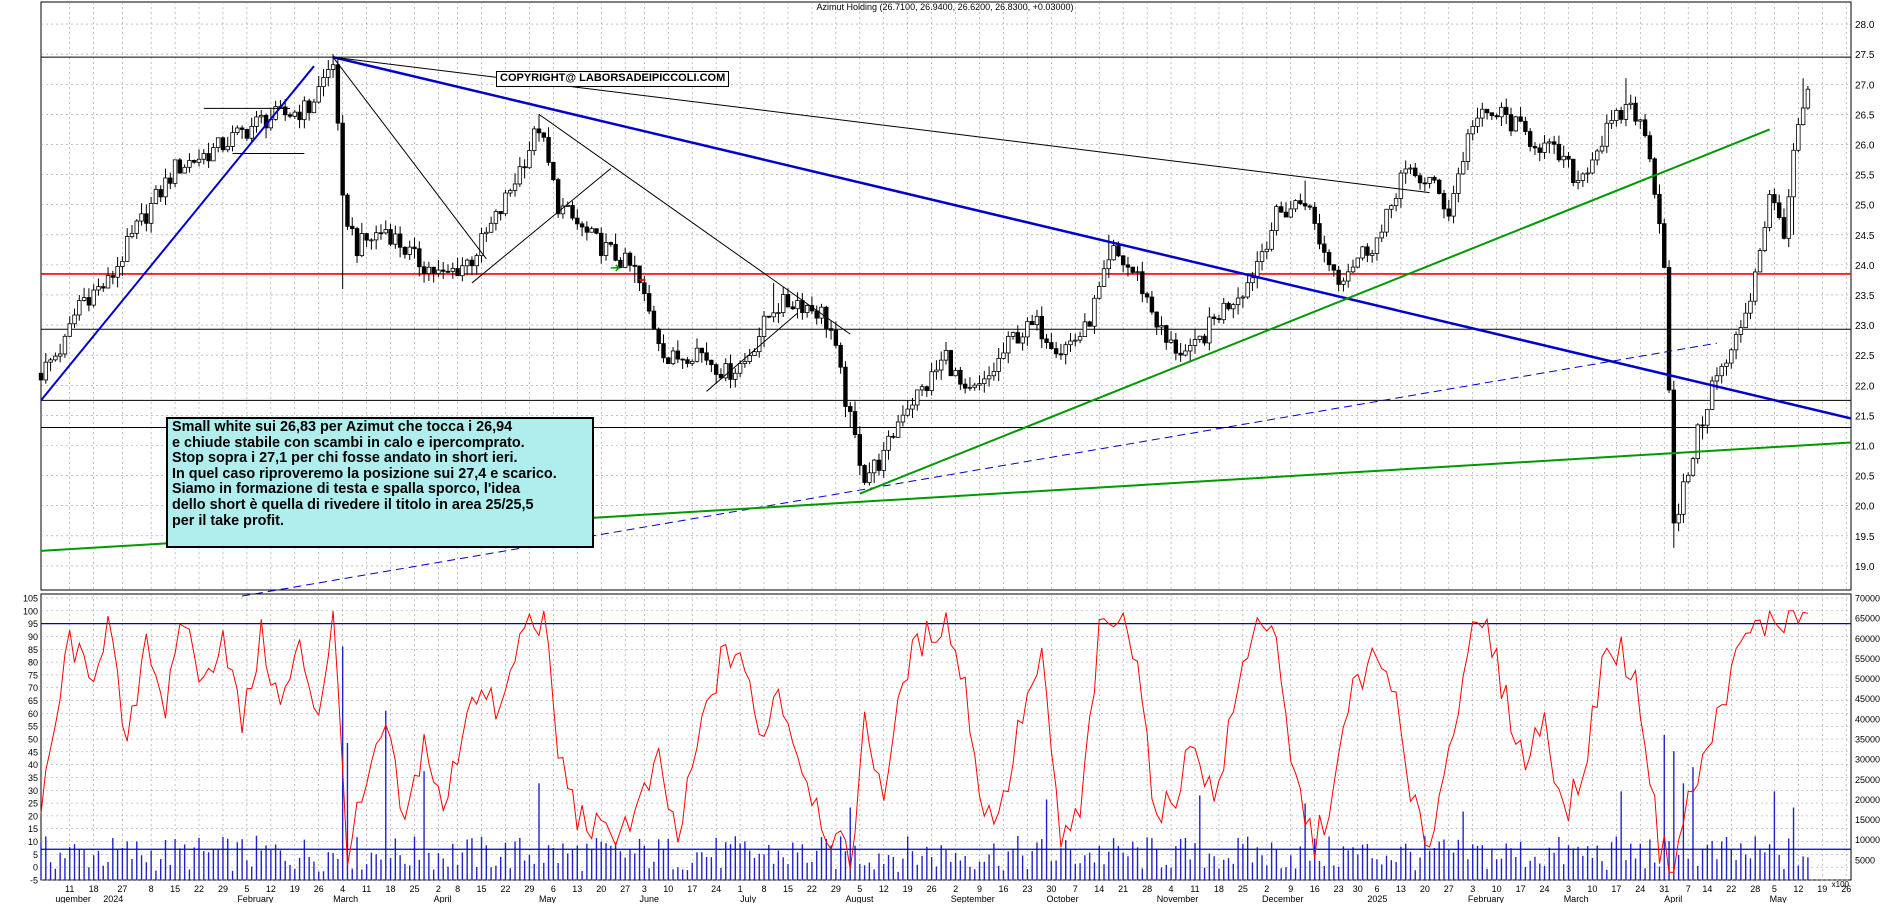 The image size is (1890, 908). Describe the element at coordinates (1425, 889) in the screenshot. I see `x-tick-label: 20` at that location.